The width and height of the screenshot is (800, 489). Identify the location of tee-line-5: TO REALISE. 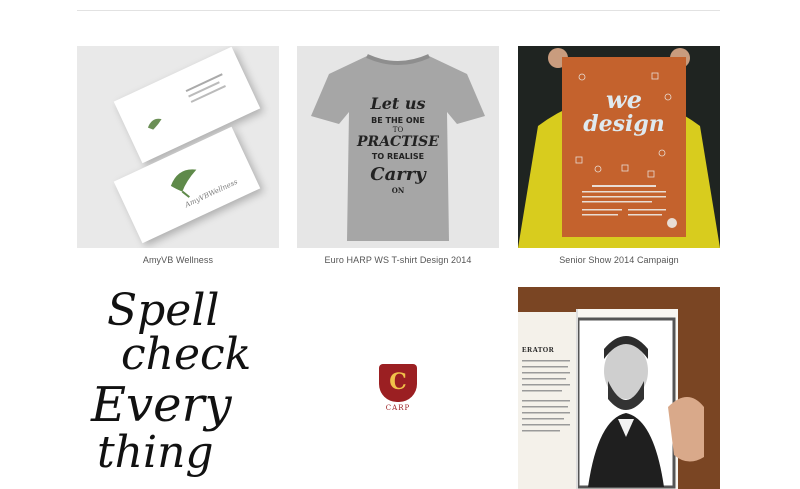
(398, 156).